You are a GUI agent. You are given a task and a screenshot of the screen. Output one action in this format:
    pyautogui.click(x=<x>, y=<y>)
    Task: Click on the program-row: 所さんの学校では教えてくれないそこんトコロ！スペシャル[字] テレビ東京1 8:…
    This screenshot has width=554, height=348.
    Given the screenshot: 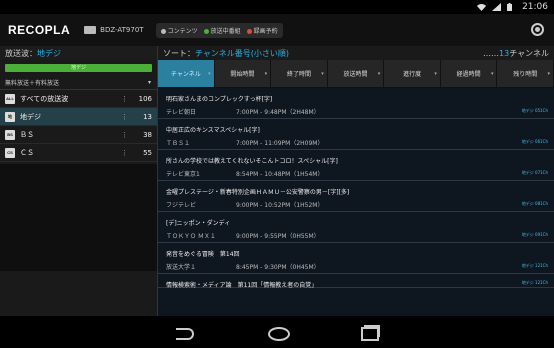 What is the action you would take?
    pyautogui.click(x=356, y=165)
    